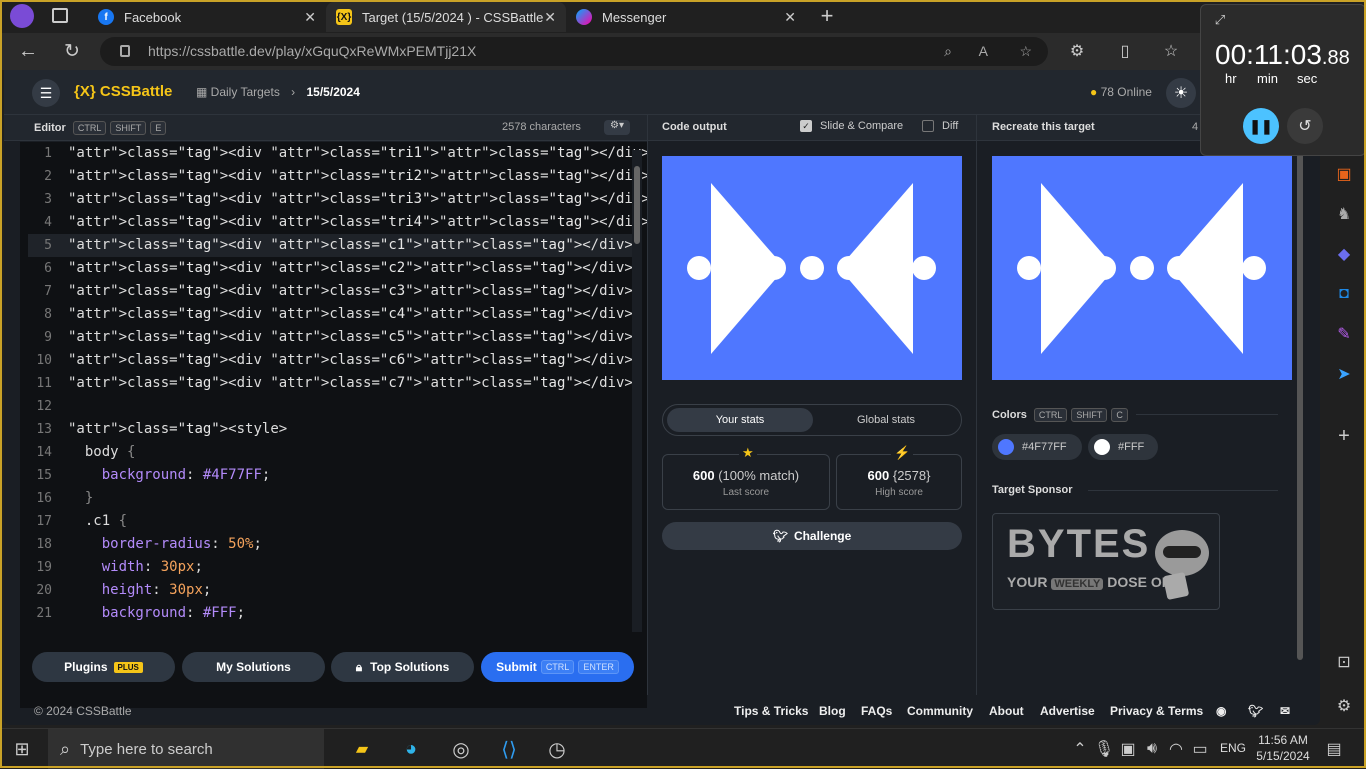 The image size is (1366, 769). I want to click on tray-chevron-up-icon: ⌃, so click(1080, 749).